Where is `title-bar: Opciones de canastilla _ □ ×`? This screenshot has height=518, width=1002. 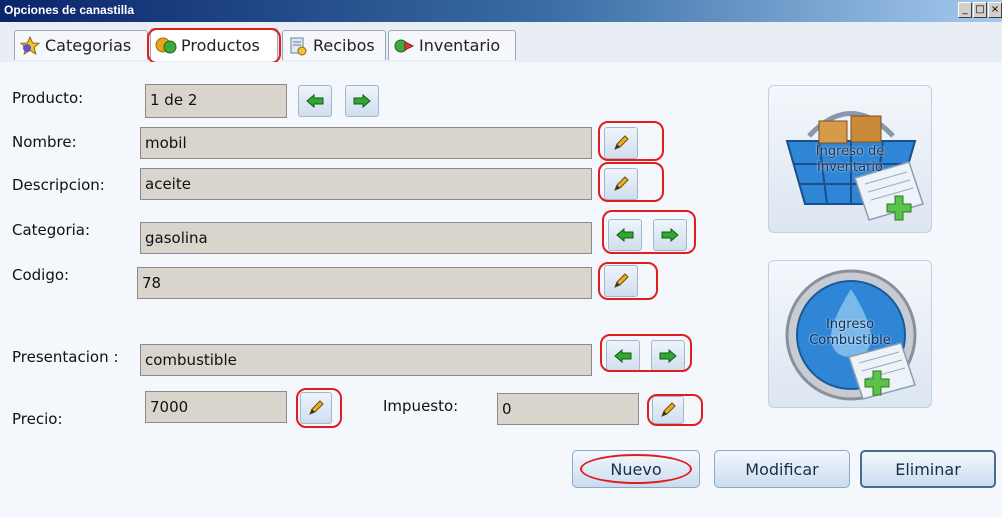 title-bar: Opciones de canastilla _ □ × is located at coordinates (501, 11).